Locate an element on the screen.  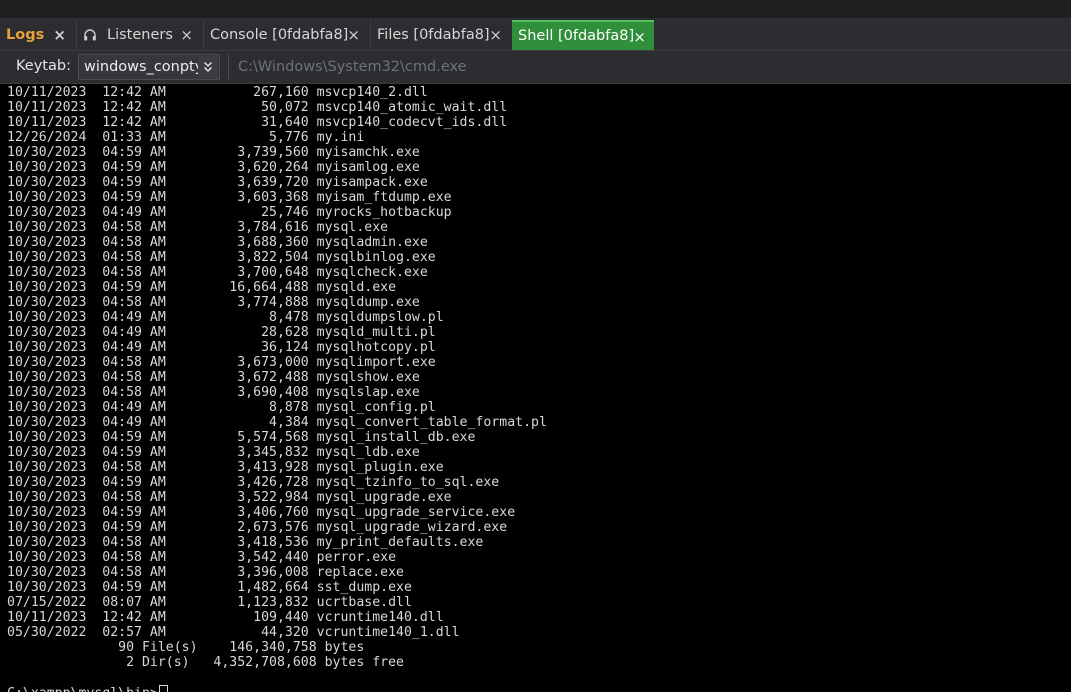
tab-listeners: Listeners × is located at coordinates (138, 35).